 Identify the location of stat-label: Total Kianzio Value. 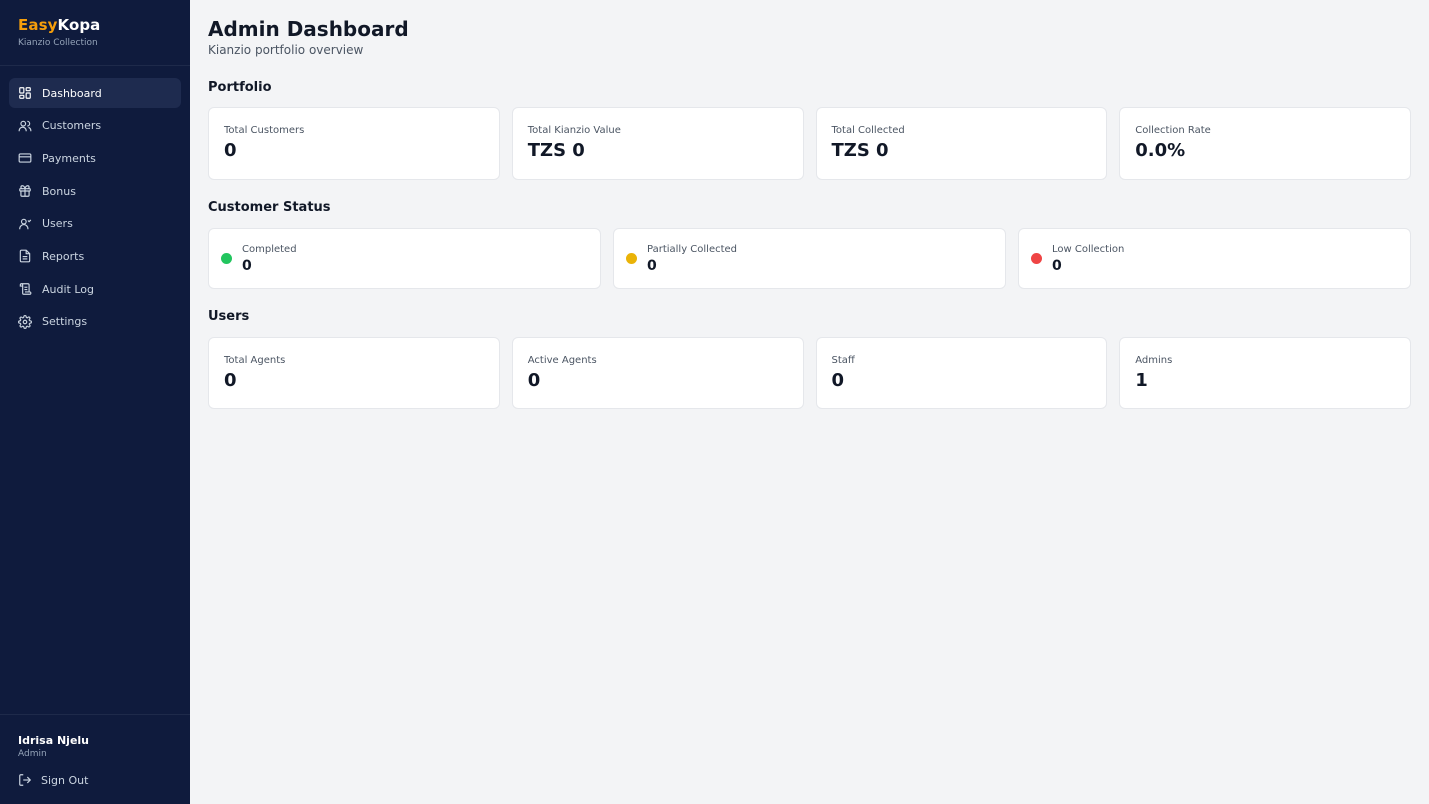
(574, 130).